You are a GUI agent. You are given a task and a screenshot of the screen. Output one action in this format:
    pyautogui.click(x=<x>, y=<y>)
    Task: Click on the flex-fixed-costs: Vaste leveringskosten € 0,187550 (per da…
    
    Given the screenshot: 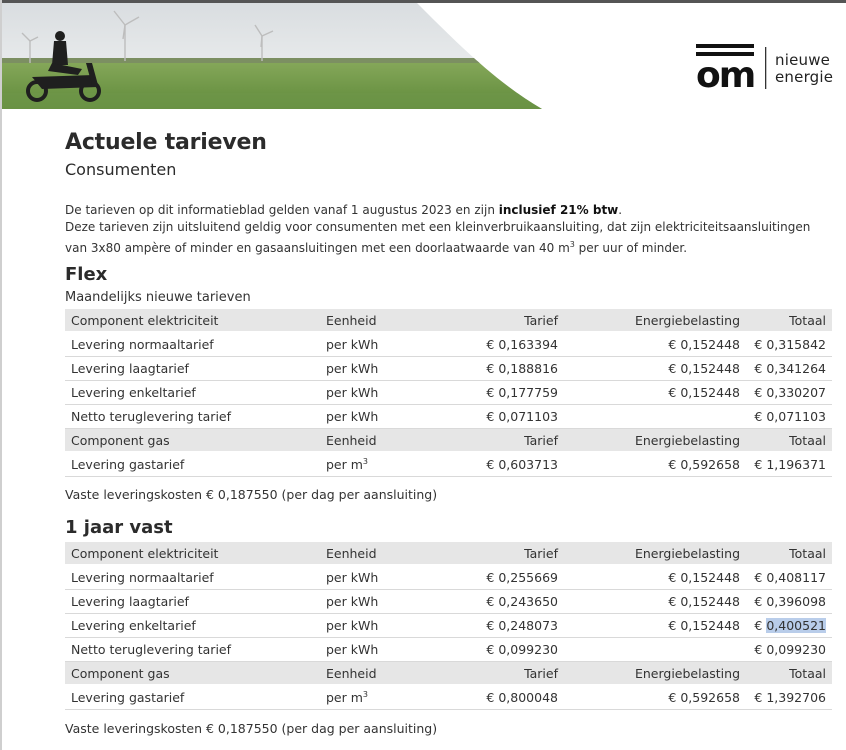 What is the action you would take?
    pyautogui.click(x=251, y=494)
    